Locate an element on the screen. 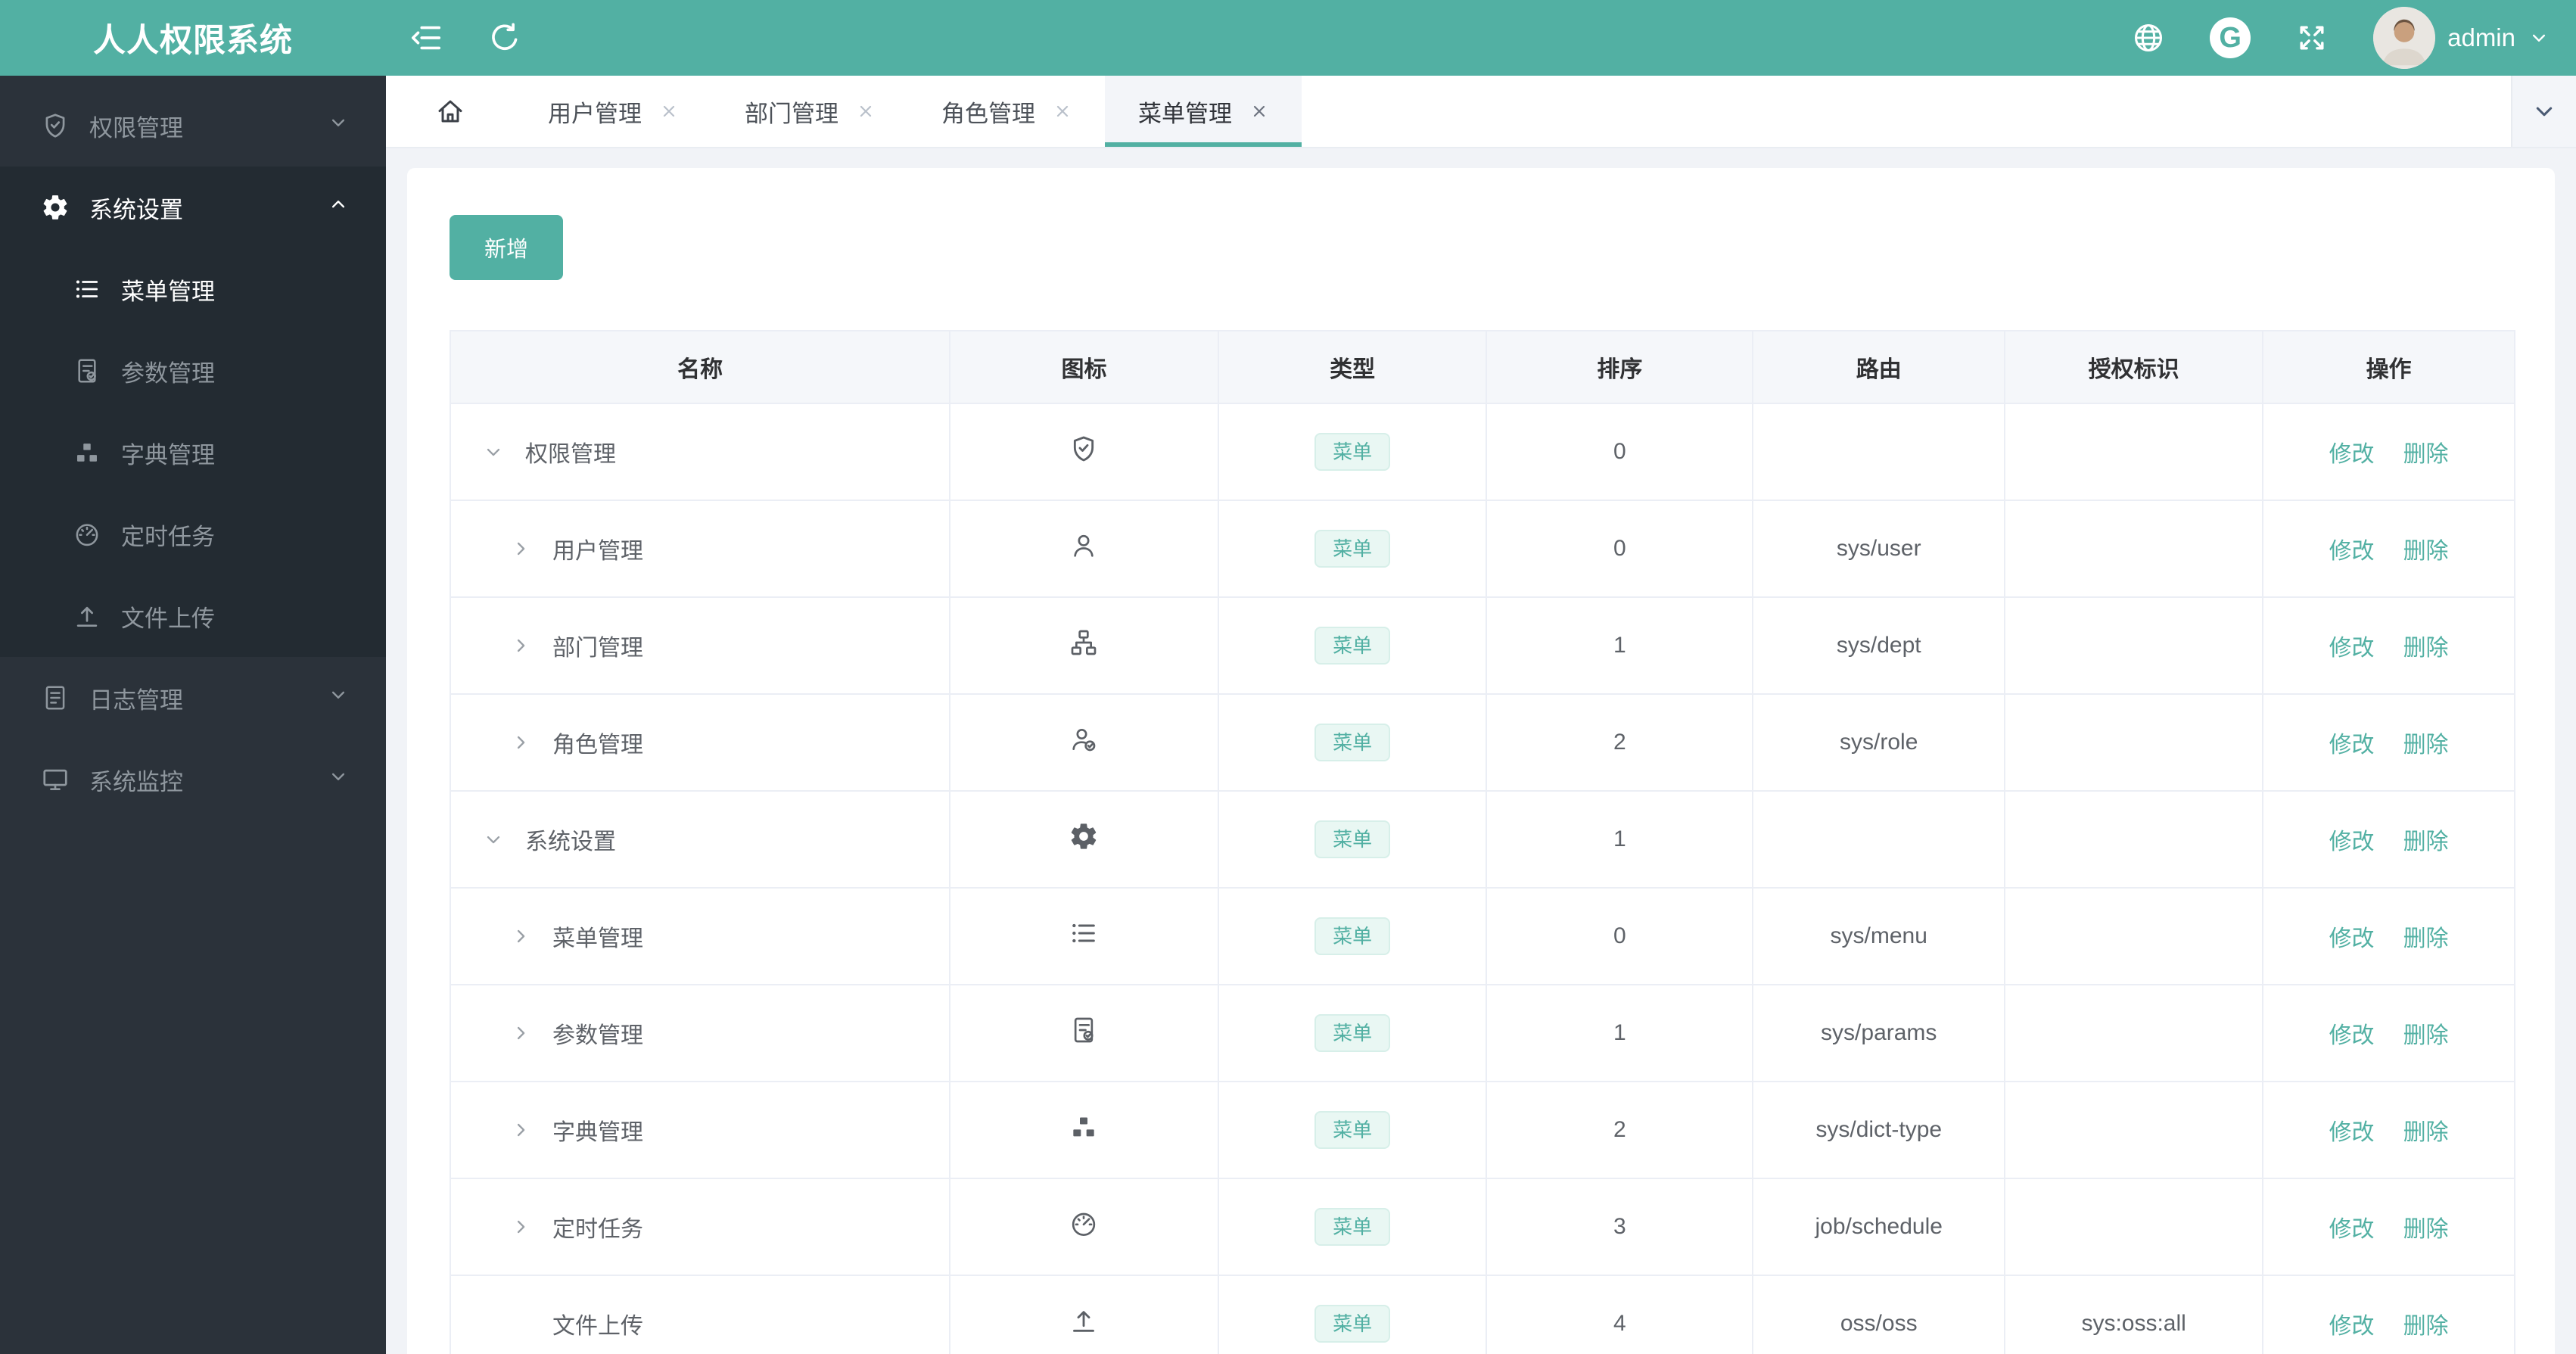 The width and height of the screenshot is (2576, 1354). tab-role-mgmt: 角色管理 is located at coordinates (1006, 111).